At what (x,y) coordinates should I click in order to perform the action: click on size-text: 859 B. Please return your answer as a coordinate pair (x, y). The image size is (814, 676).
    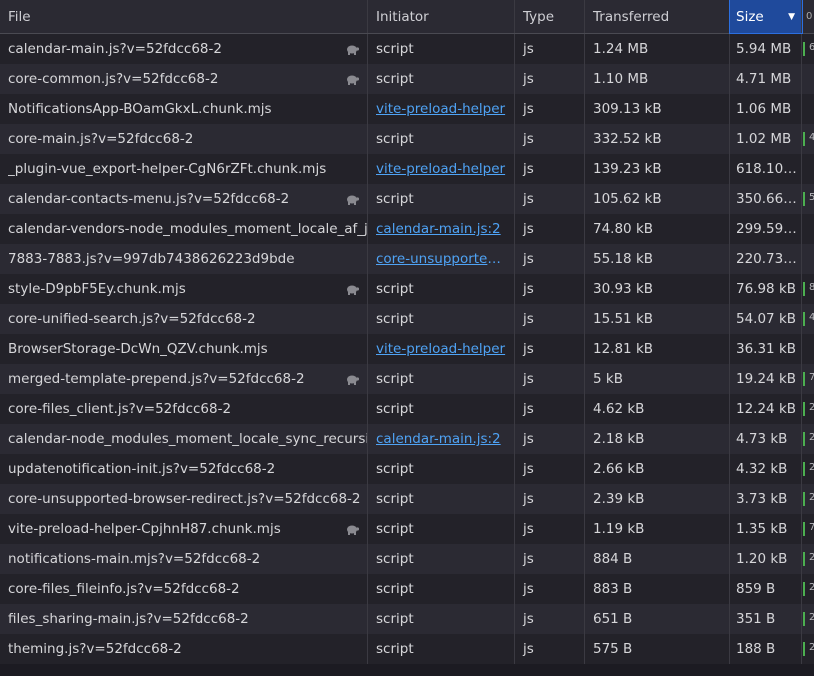
    Looking at the image, I should click on (756, 589).